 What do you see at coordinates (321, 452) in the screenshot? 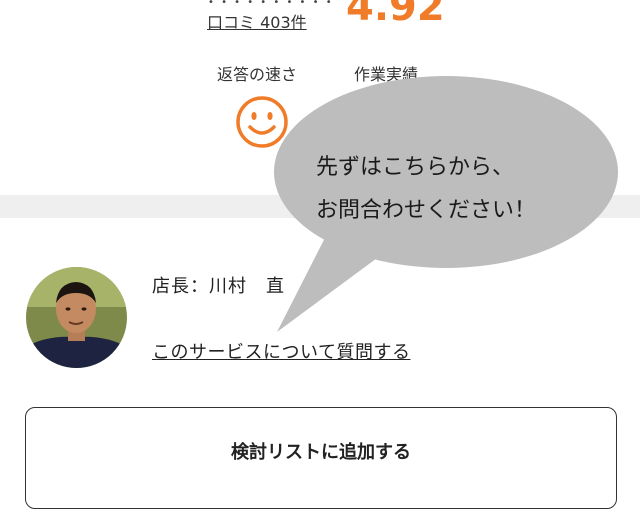
I see `add-to-list-label: 検討リストに追加する` at bounding box center [321, 452].